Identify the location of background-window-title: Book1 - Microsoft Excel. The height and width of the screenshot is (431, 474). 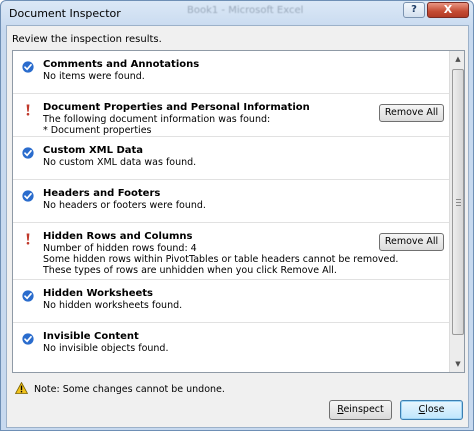
(245, 10).